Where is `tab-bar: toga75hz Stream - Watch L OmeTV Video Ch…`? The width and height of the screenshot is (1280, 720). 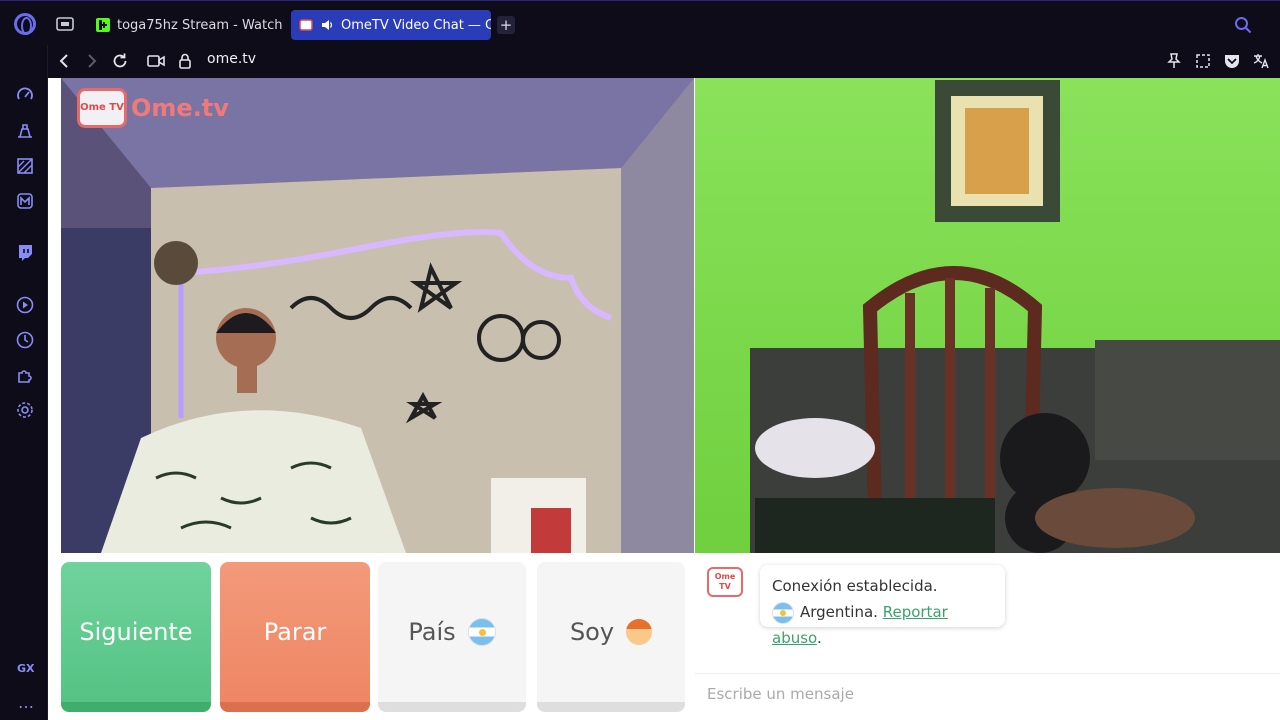
tab-bar: toga75hz Stream - Watch L OmeTV Video Ch… is located at coordinates (640, 22).